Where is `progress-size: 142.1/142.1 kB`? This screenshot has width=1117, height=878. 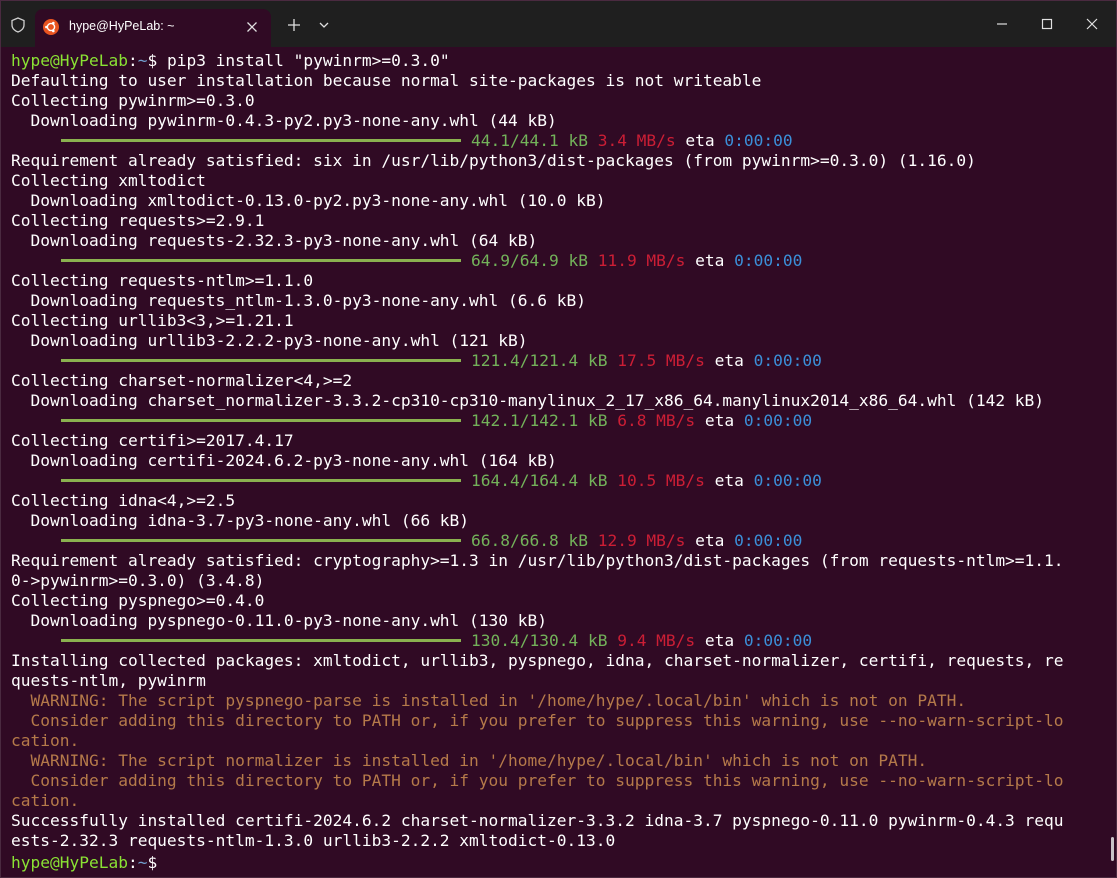 progress-size: 142.1/142.1 kB is located at coordinates (539, 420).